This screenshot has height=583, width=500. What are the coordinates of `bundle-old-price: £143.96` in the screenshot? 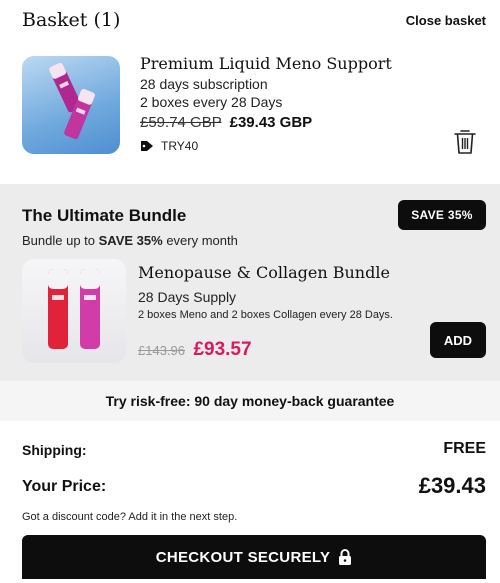 It's located at (161, 350).